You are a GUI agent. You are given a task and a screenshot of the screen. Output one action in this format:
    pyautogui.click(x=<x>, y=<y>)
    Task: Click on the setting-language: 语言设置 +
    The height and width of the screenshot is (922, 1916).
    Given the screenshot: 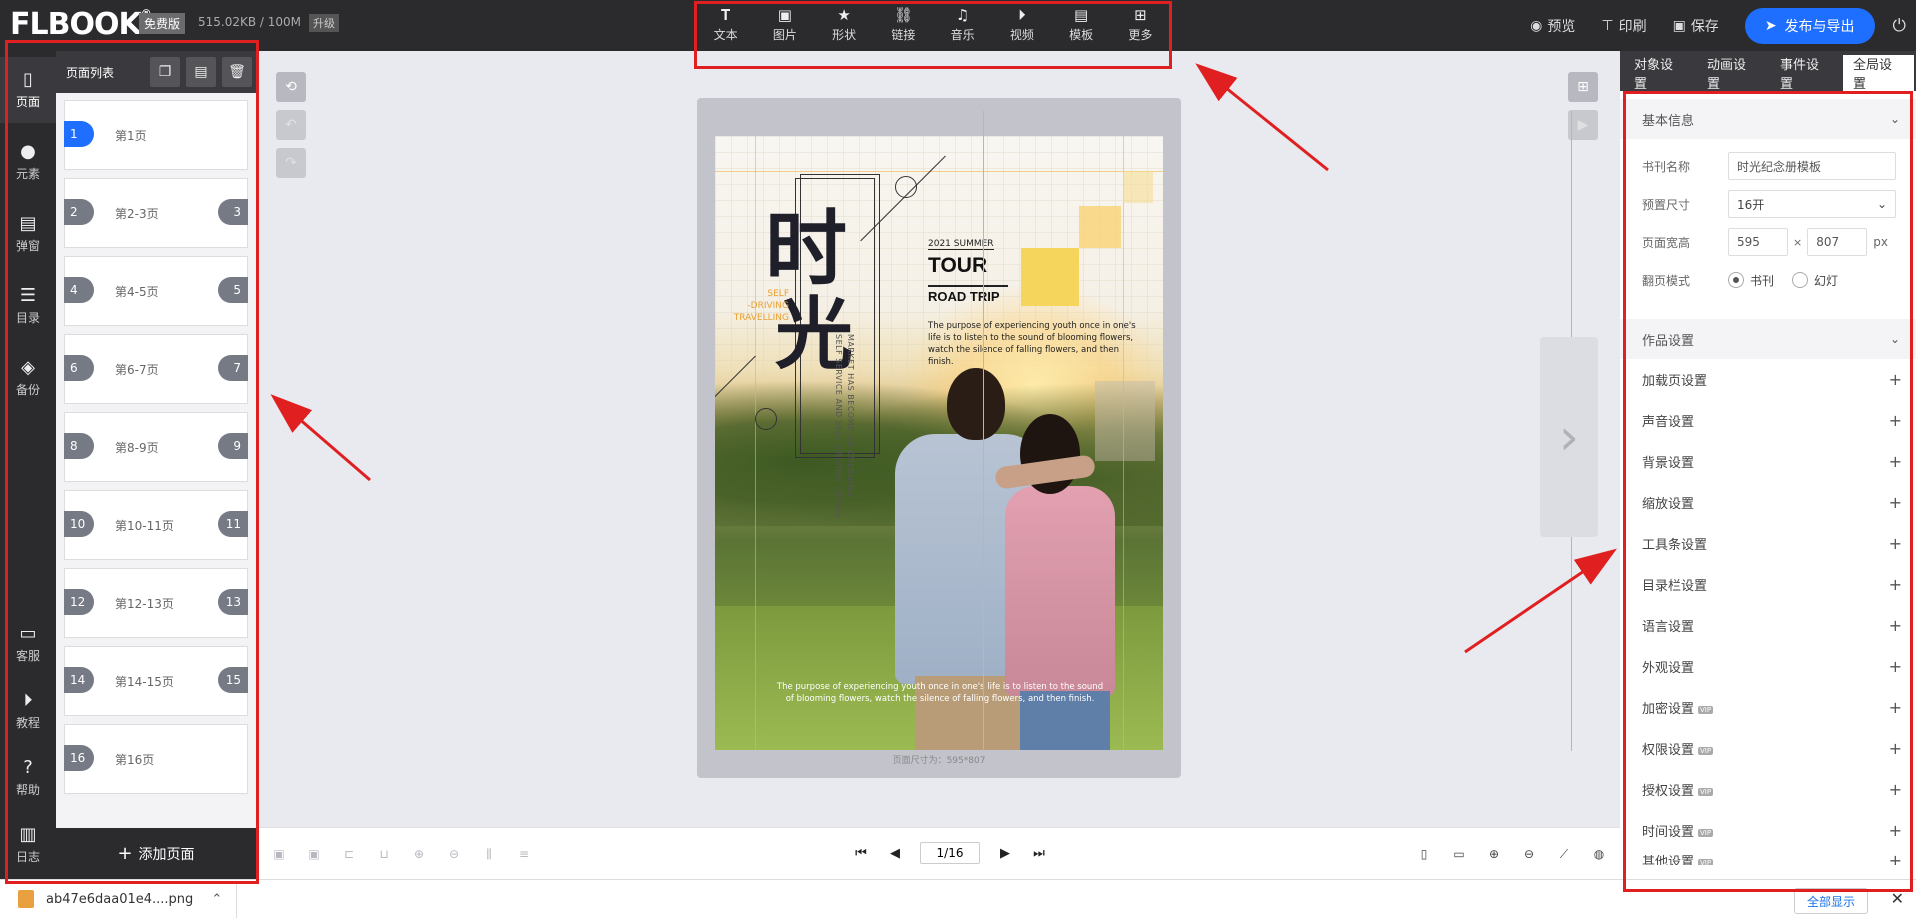 What is the action you would take?
    pyautogui.click(x=1768, y=625)
    